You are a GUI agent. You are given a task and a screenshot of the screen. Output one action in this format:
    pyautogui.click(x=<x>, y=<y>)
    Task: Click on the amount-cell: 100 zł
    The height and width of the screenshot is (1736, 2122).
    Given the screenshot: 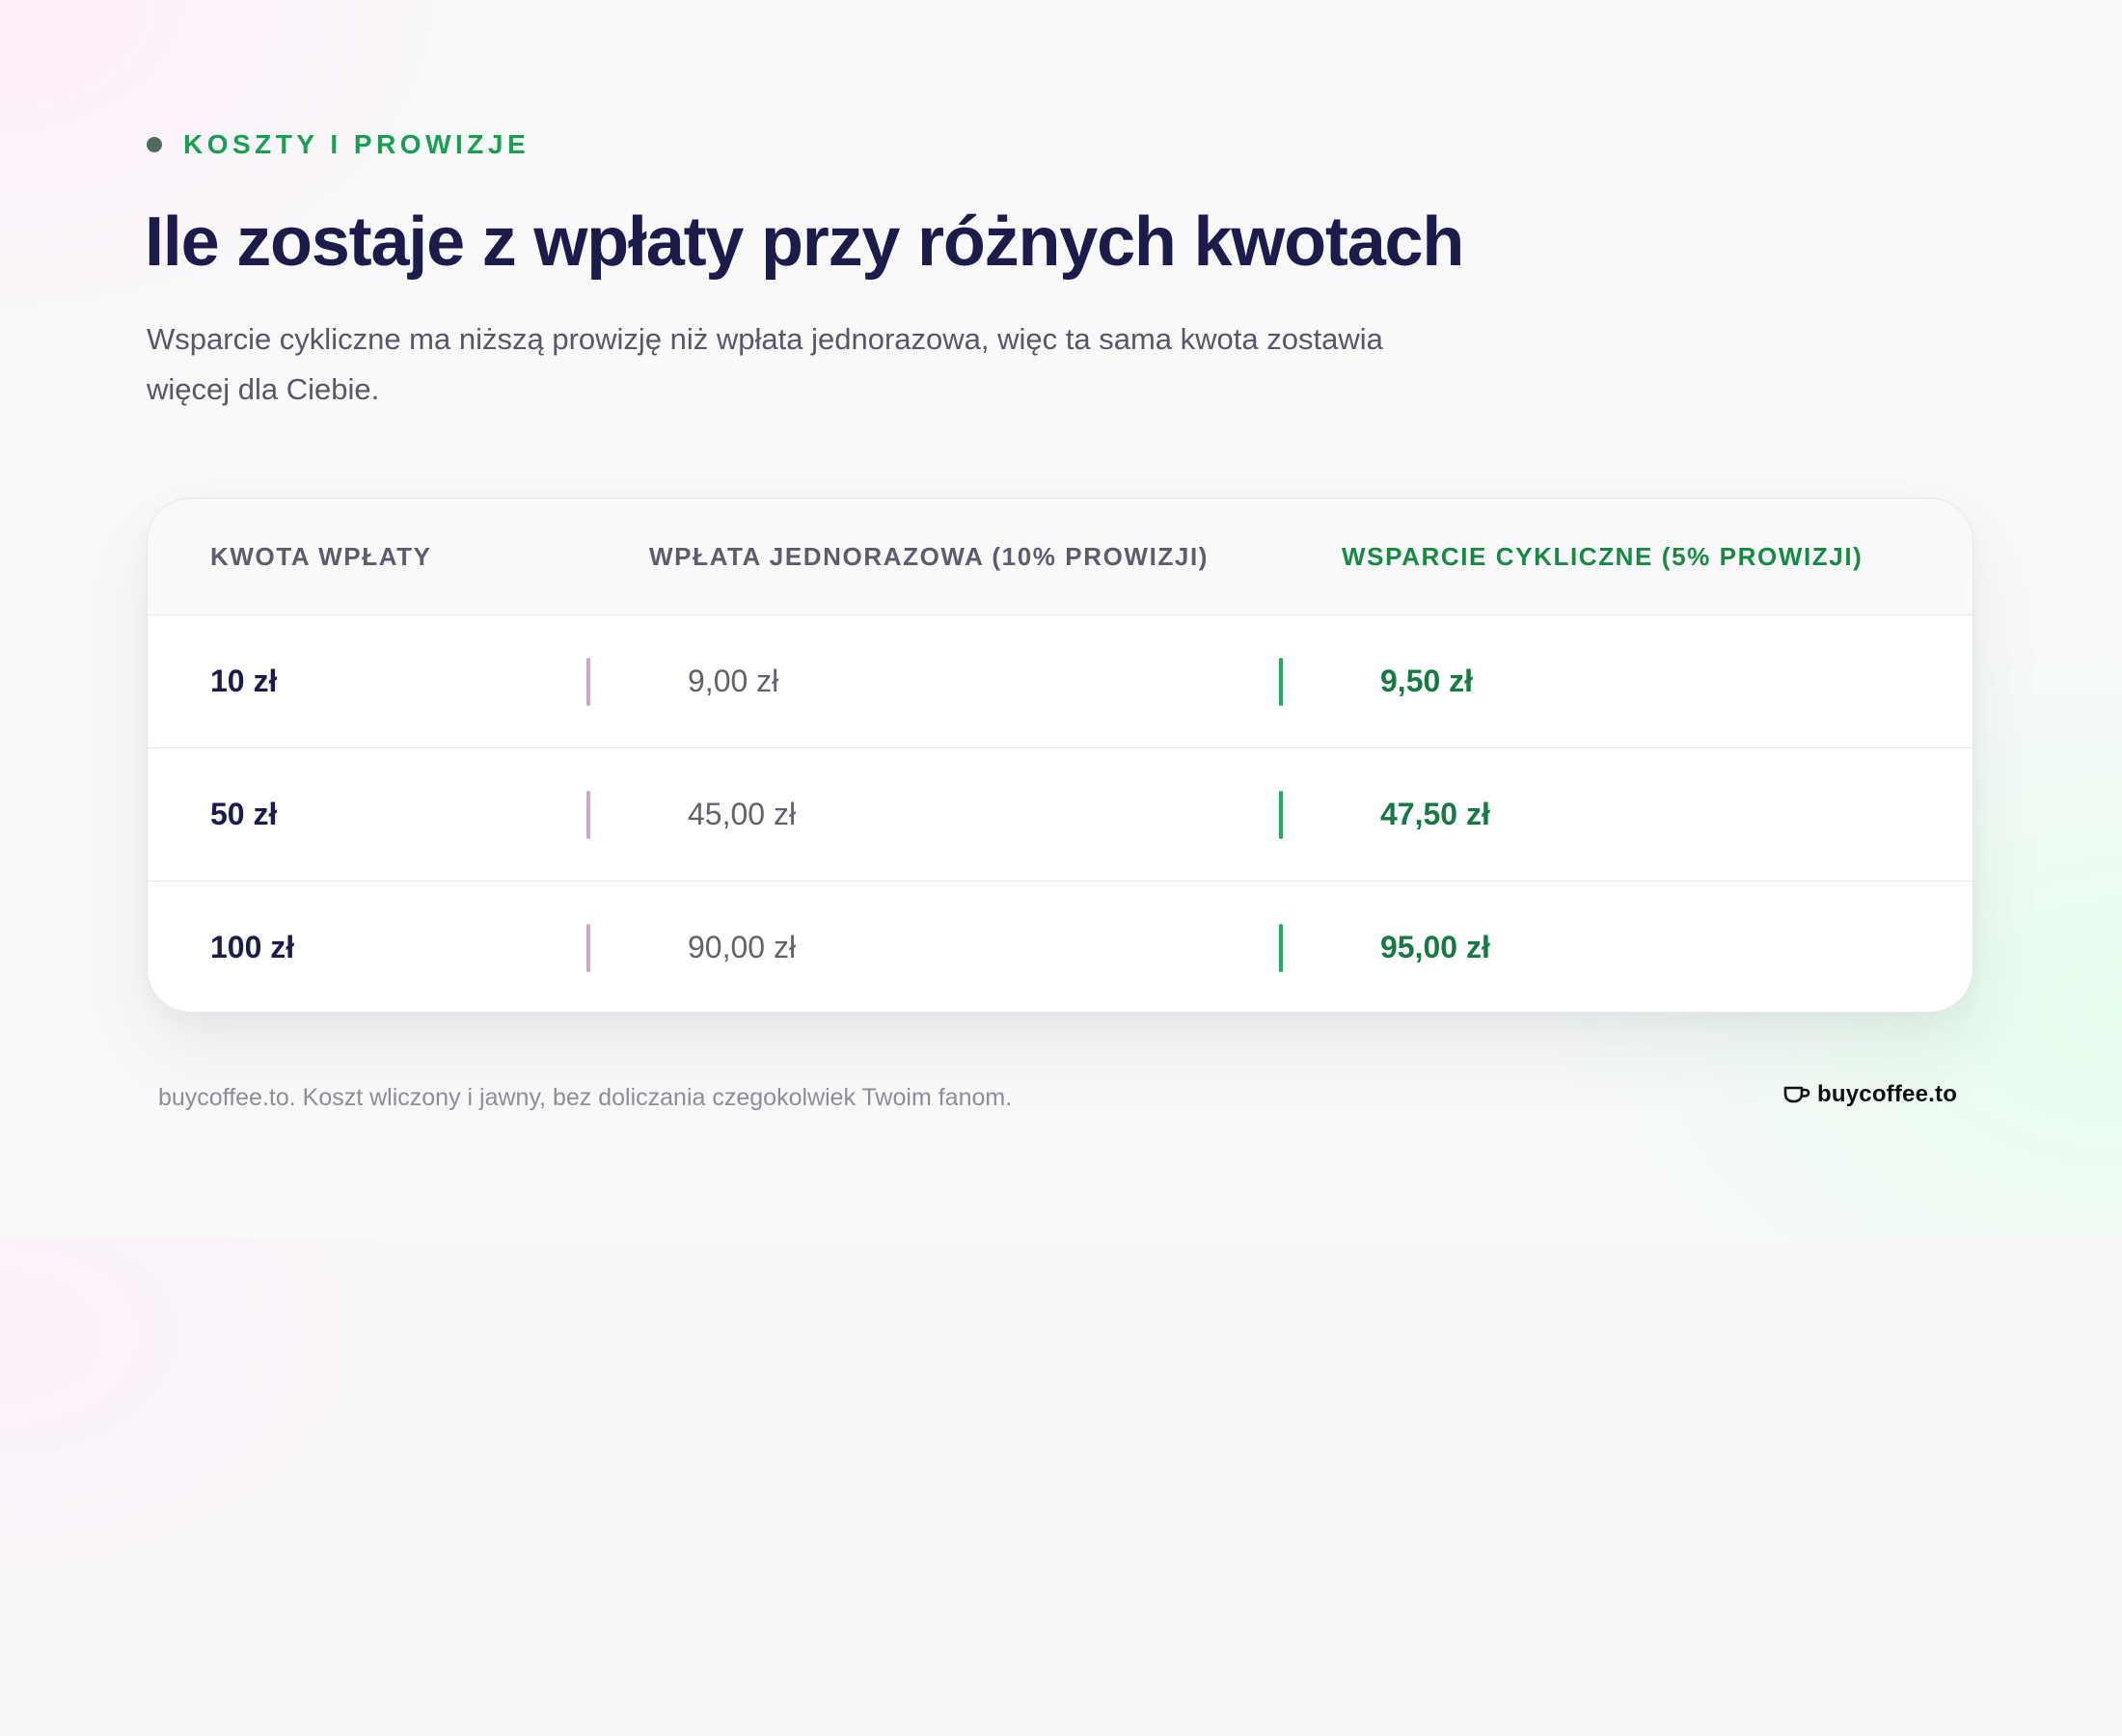 What is the action you would take?
    pyautogui.click(x=253, y=947)
    